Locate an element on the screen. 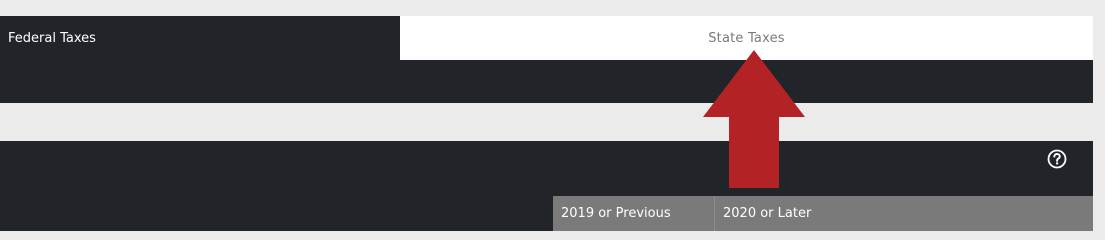  column-2020-or-later: 2020 or Later is located at coordinates (904, 213).